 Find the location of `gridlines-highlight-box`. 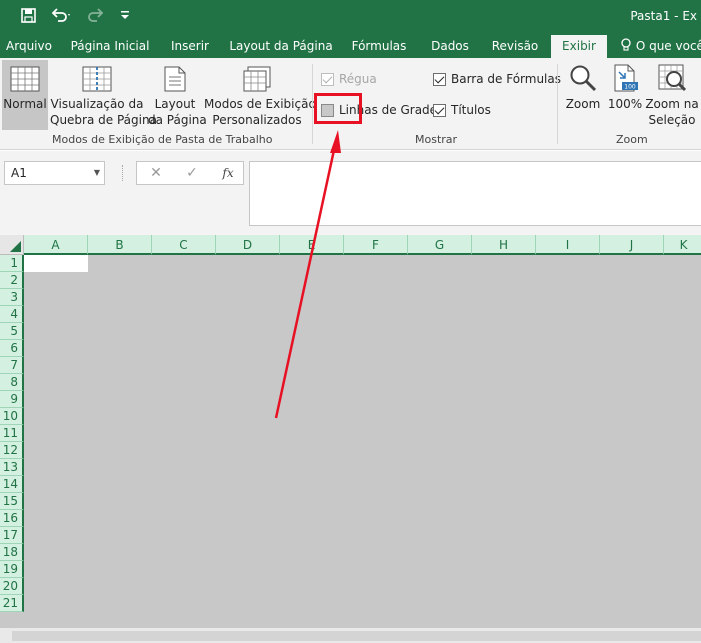

gridlines-highlight-box is located at coordinates (338, 108).